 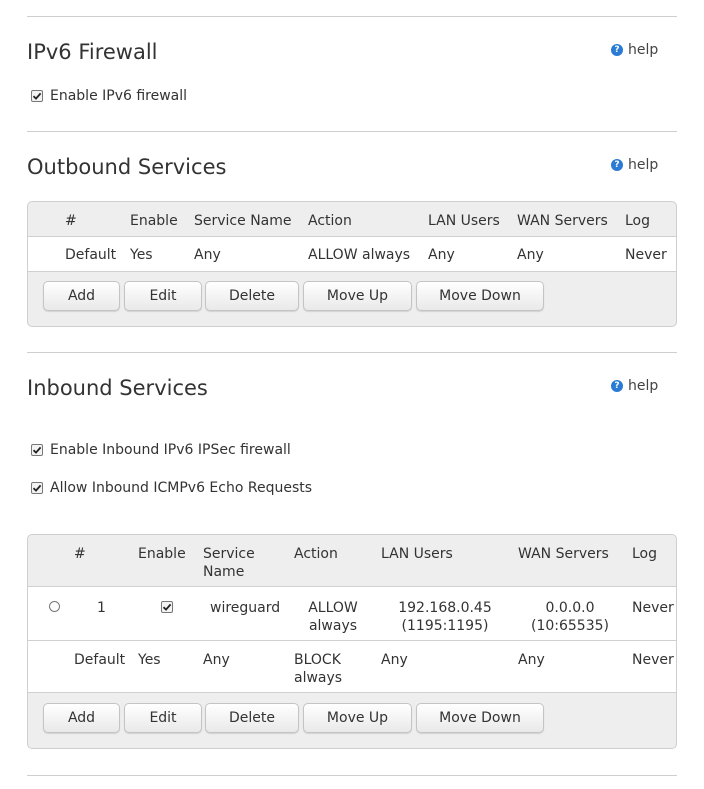 I want to click on inbound-services-title: Inbound Services, so click(x=117, y=388).